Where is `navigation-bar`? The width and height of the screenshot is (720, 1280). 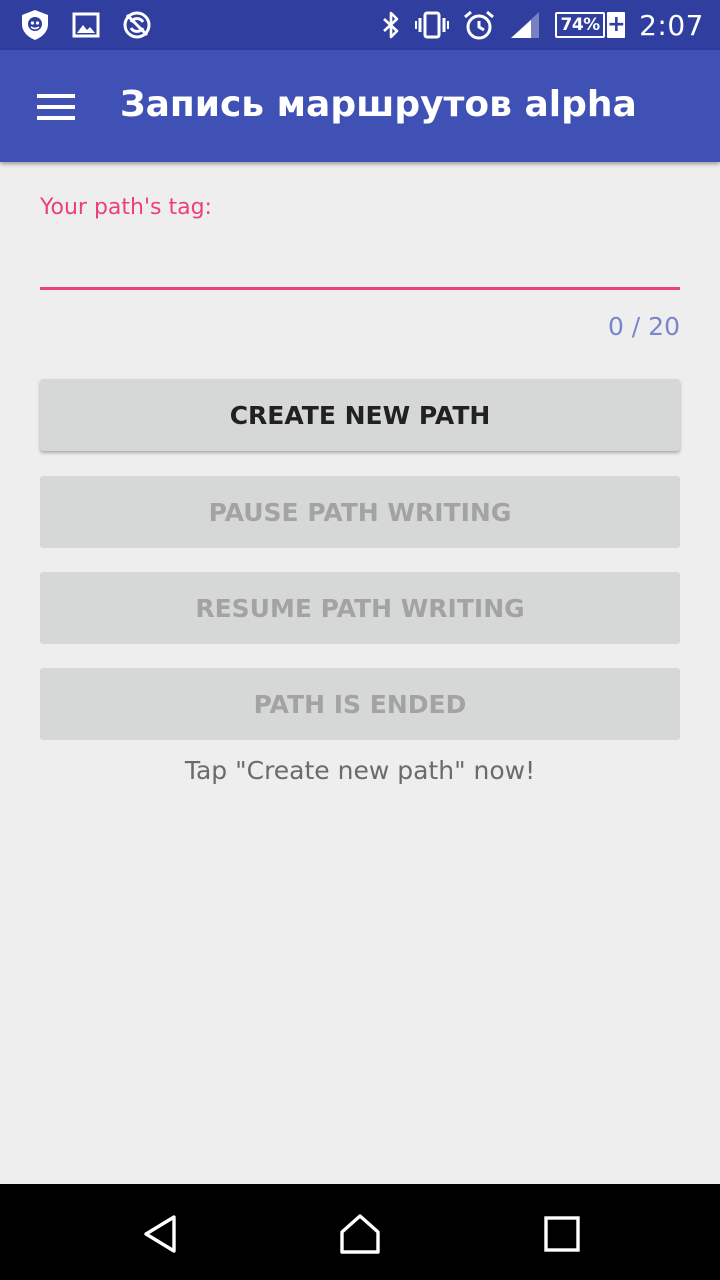
navigation-bar is located at coordinates (360, 1232).